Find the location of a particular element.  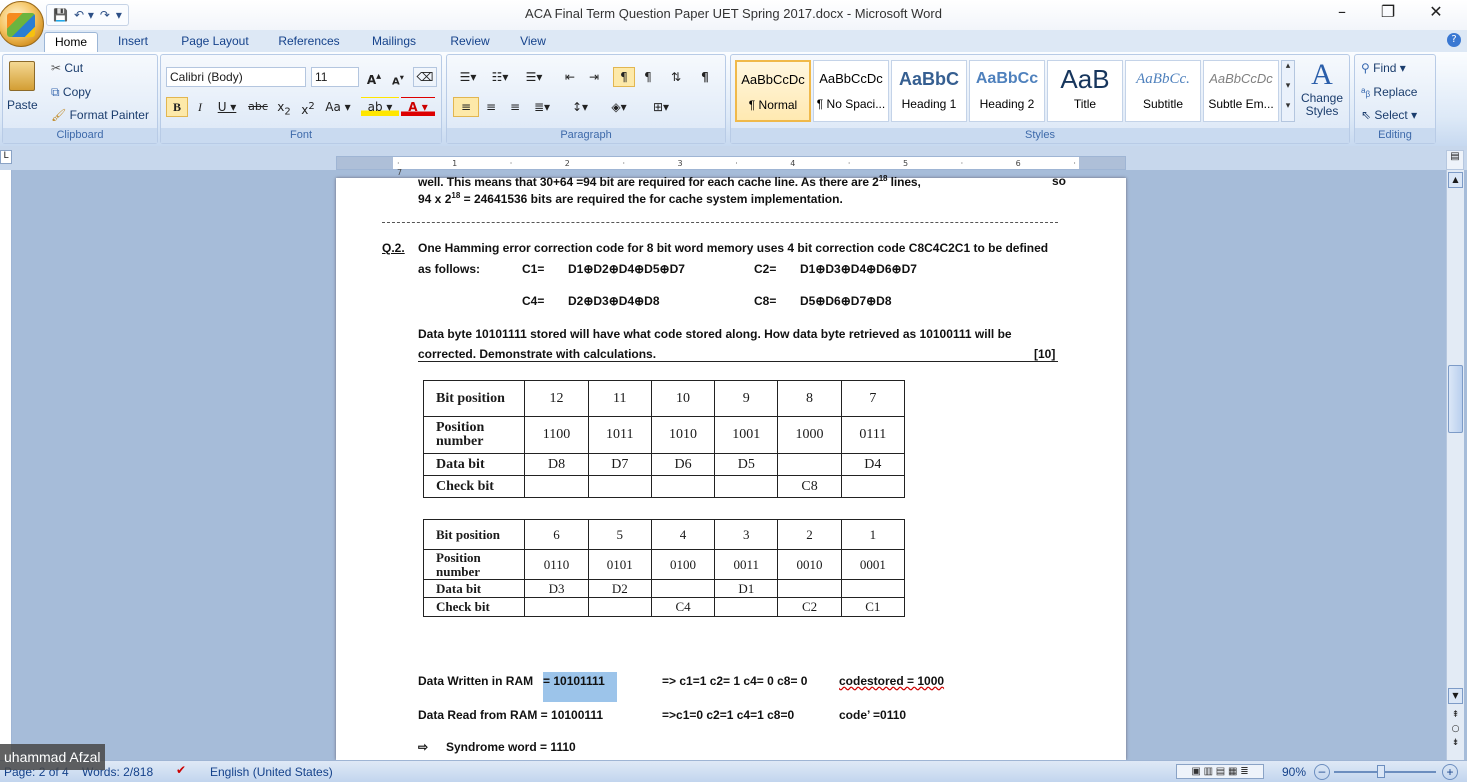

copy-icon: ⧉ is located at coordinates (57, 92).